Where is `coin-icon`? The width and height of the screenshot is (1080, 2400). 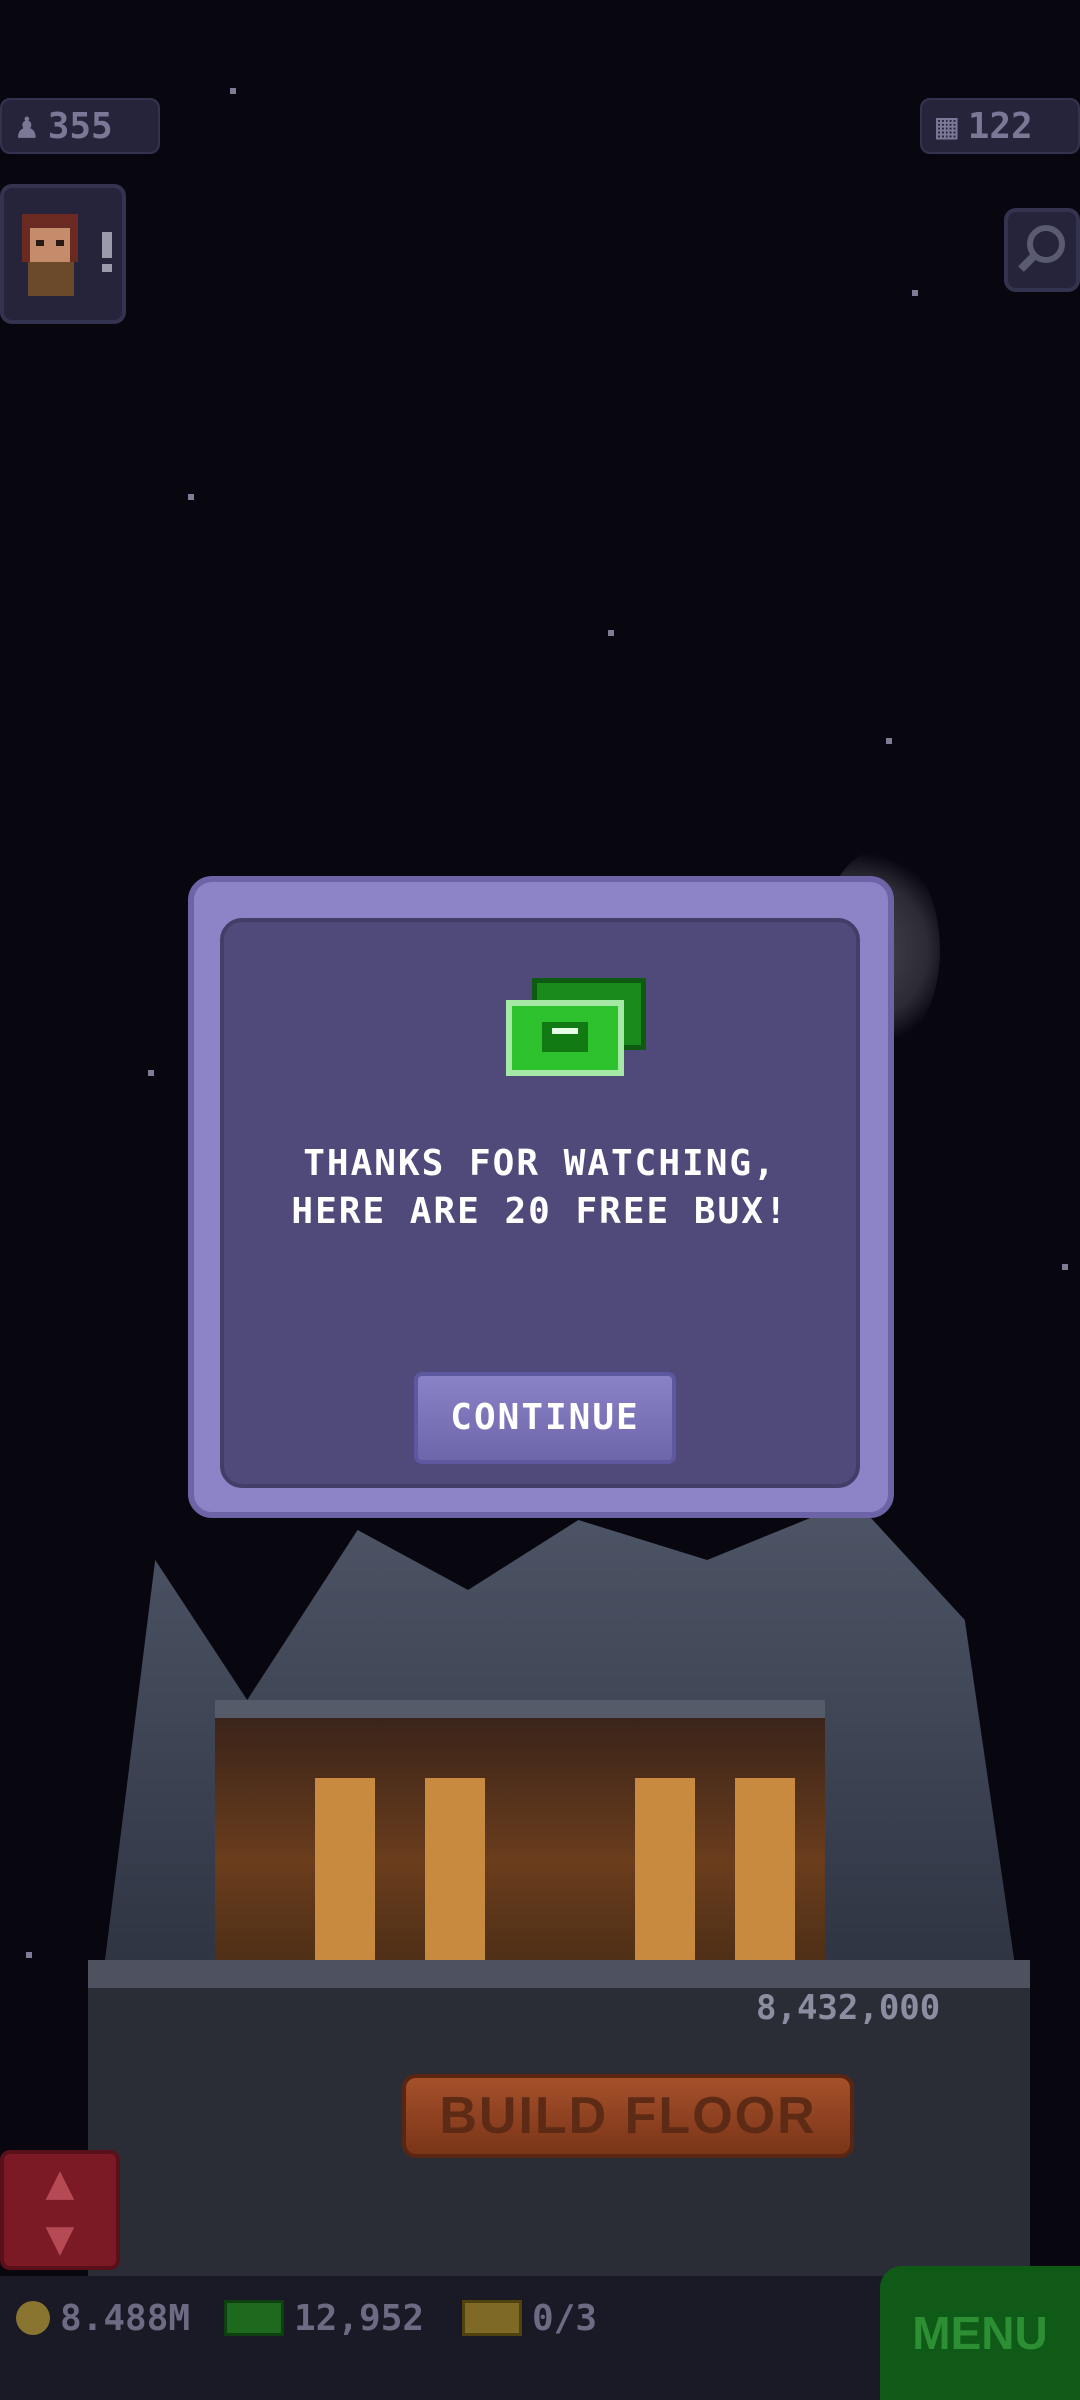 coin-icon is located at coordinates (33, 2318).